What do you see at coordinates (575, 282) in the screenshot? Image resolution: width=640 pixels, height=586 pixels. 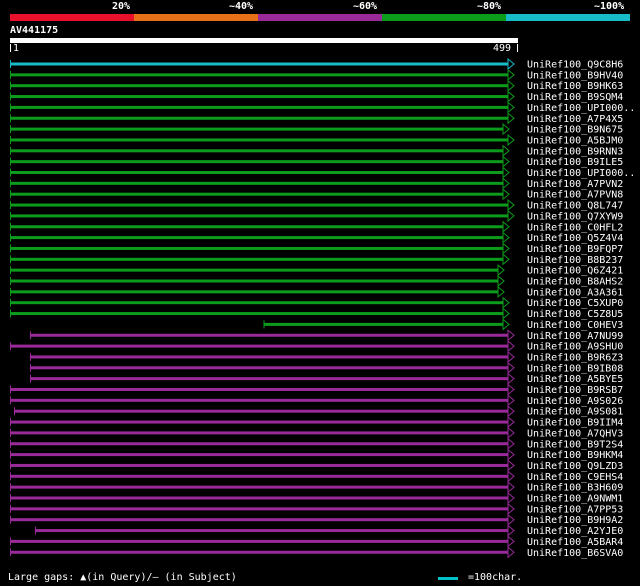 I see `hit-label: UniRef100_B8AHS2` at bounding box center [575, 282].